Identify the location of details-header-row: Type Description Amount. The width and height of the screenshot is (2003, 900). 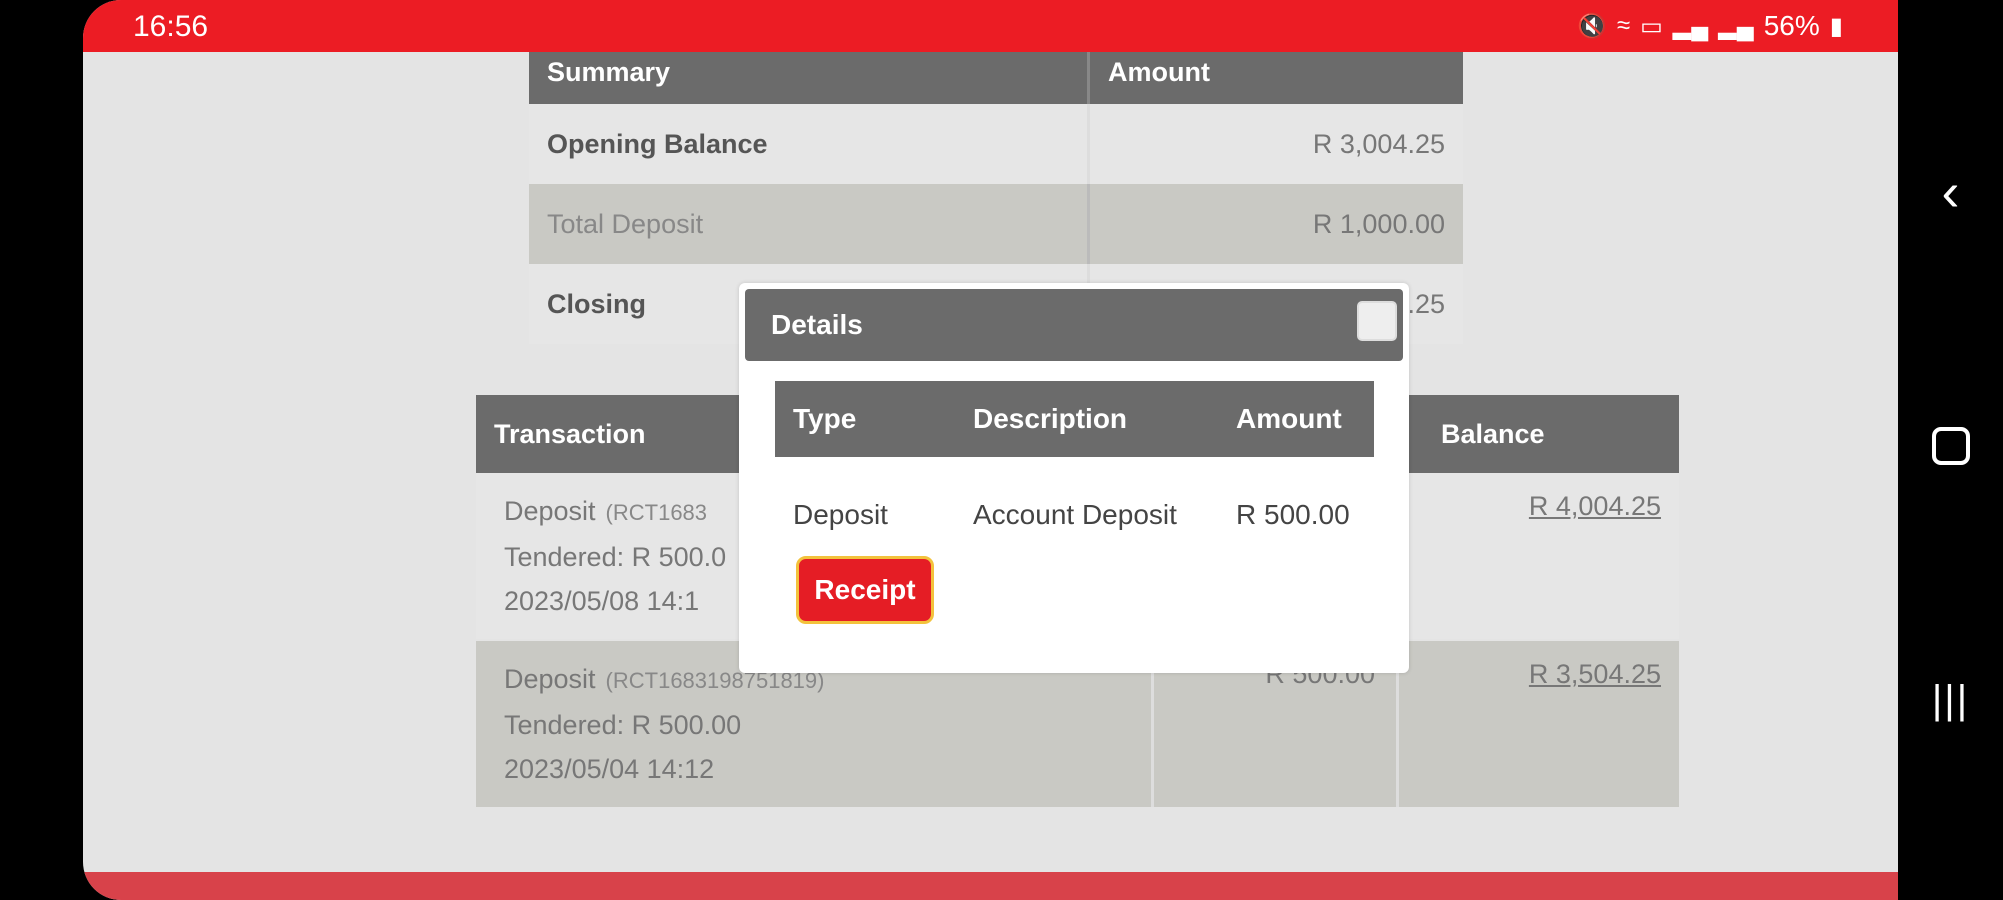
(1074, 419).